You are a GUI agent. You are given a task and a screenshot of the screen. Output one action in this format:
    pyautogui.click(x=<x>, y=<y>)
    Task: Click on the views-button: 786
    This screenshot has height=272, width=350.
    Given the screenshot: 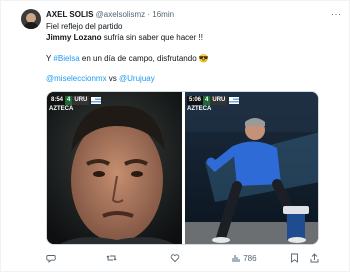 What is the action you would take?
    pyautogui.click(x=244, y=258)
    